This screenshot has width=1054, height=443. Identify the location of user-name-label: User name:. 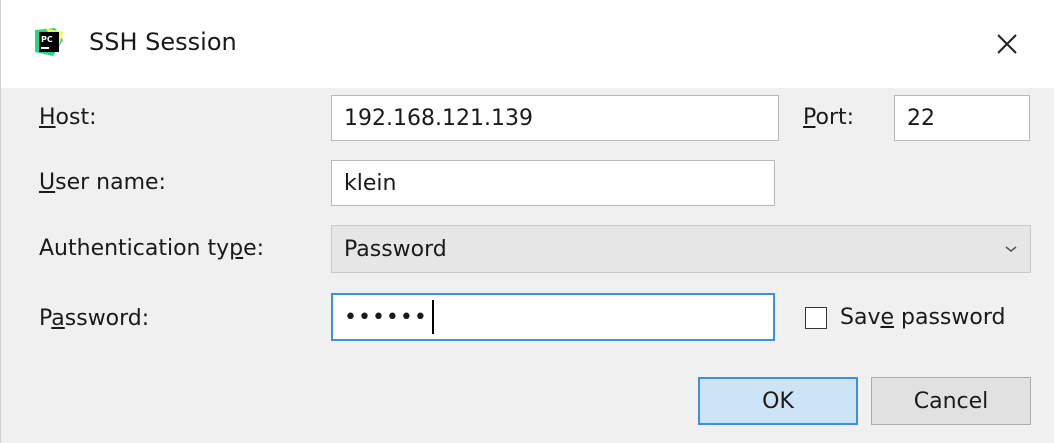
(102, 182).